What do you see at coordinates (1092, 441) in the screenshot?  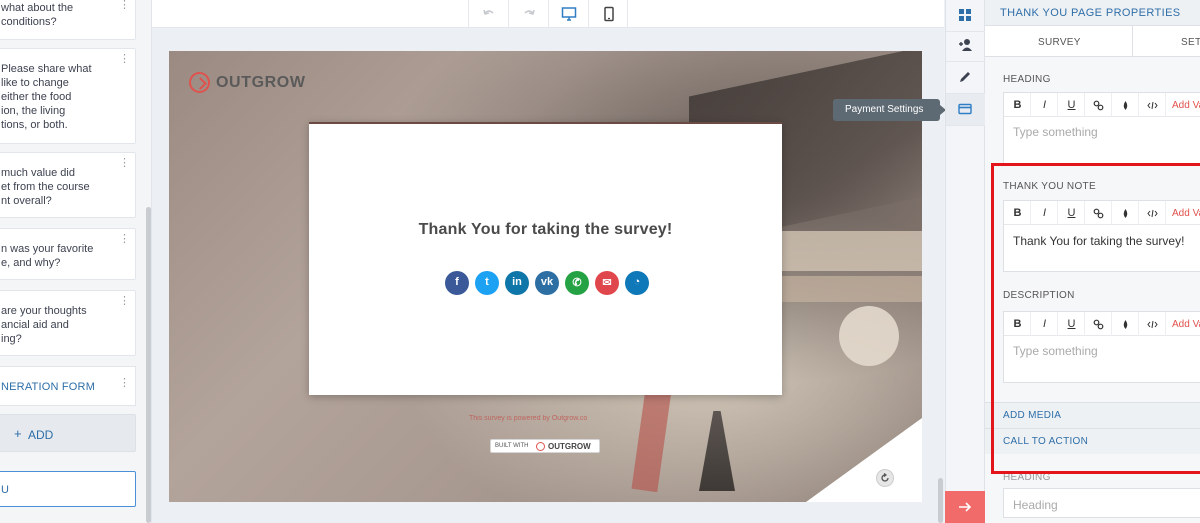 I see `call-to-action-section: CALL TO ACTION` at bounding box center [1092, 441].